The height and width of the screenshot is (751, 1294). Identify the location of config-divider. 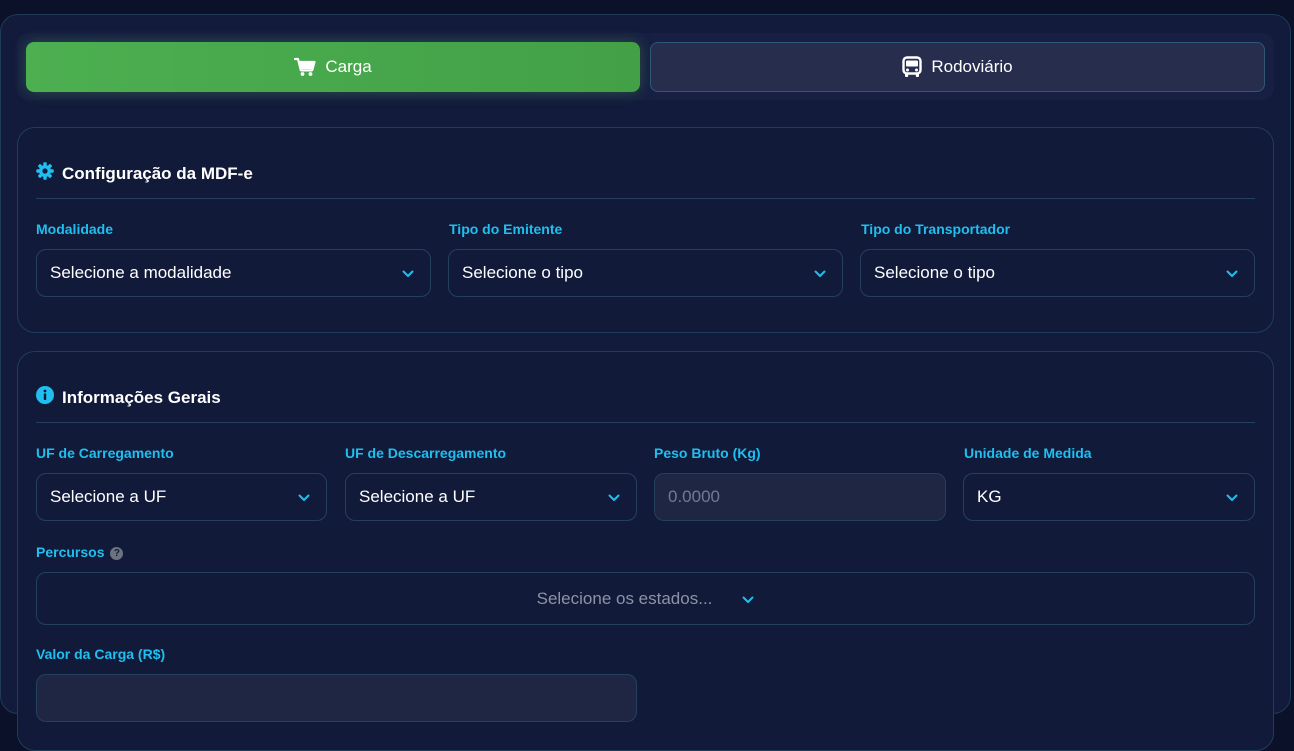
(645, 198).